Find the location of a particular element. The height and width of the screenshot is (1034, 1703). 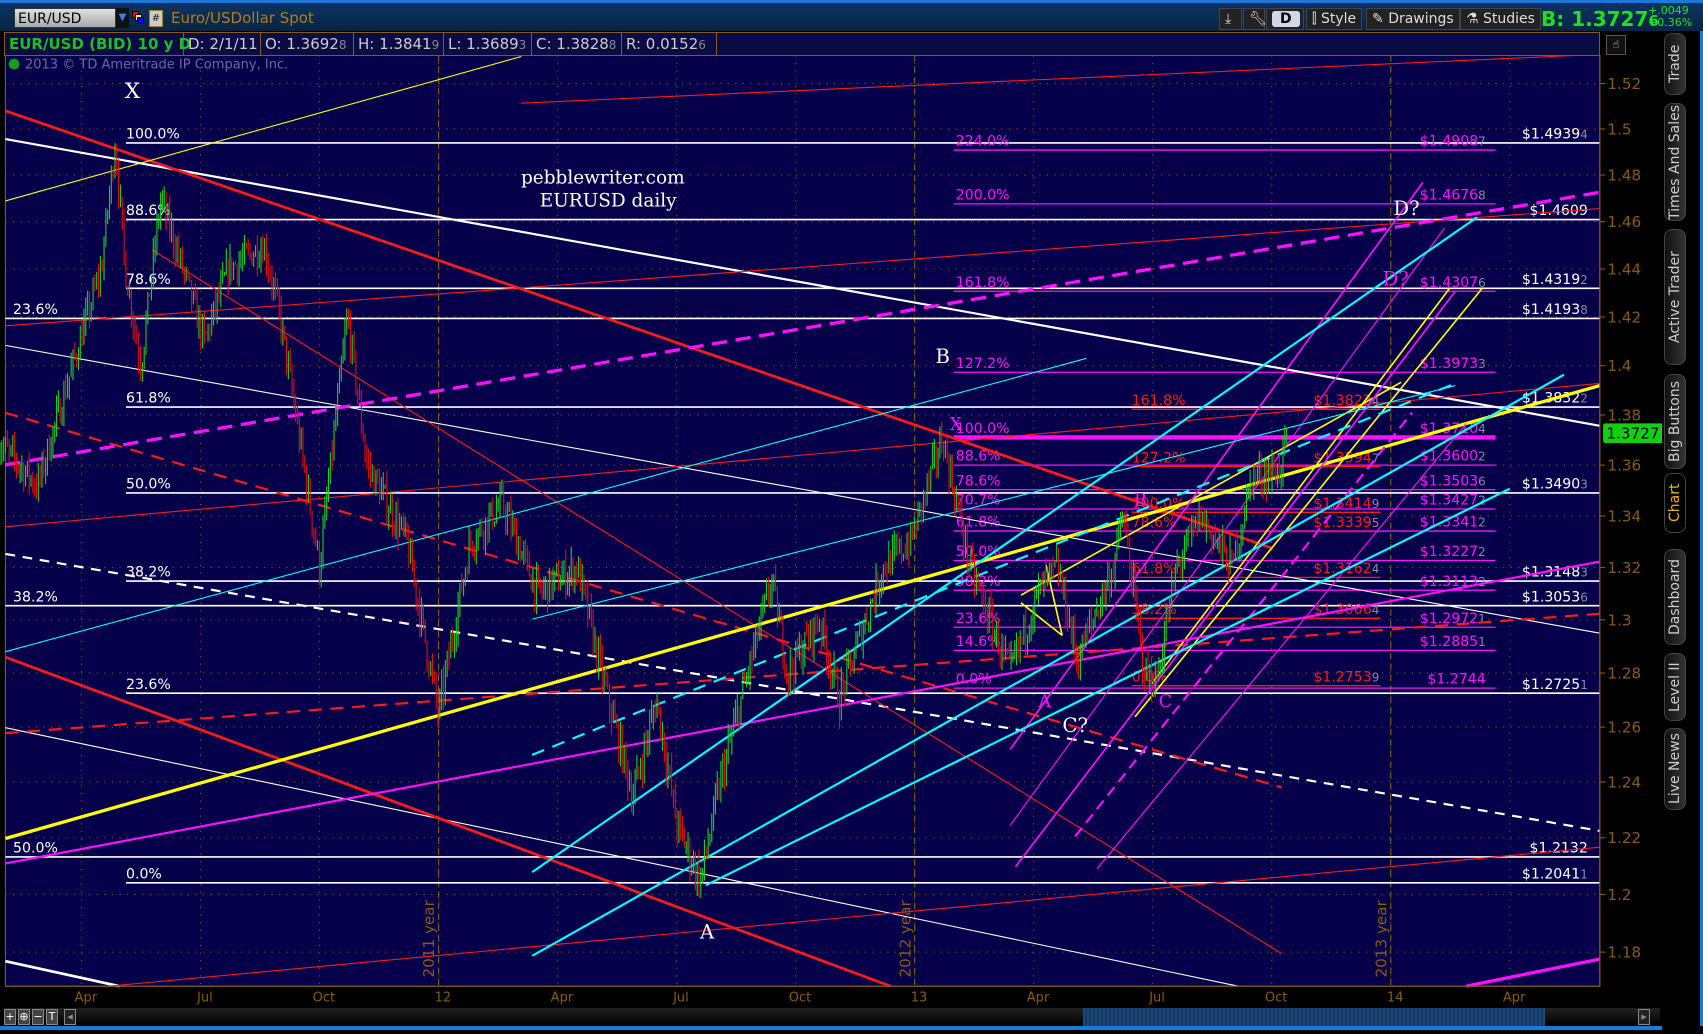

magenta-level-price-sub: 2 is located at coordinates (1482, 523).